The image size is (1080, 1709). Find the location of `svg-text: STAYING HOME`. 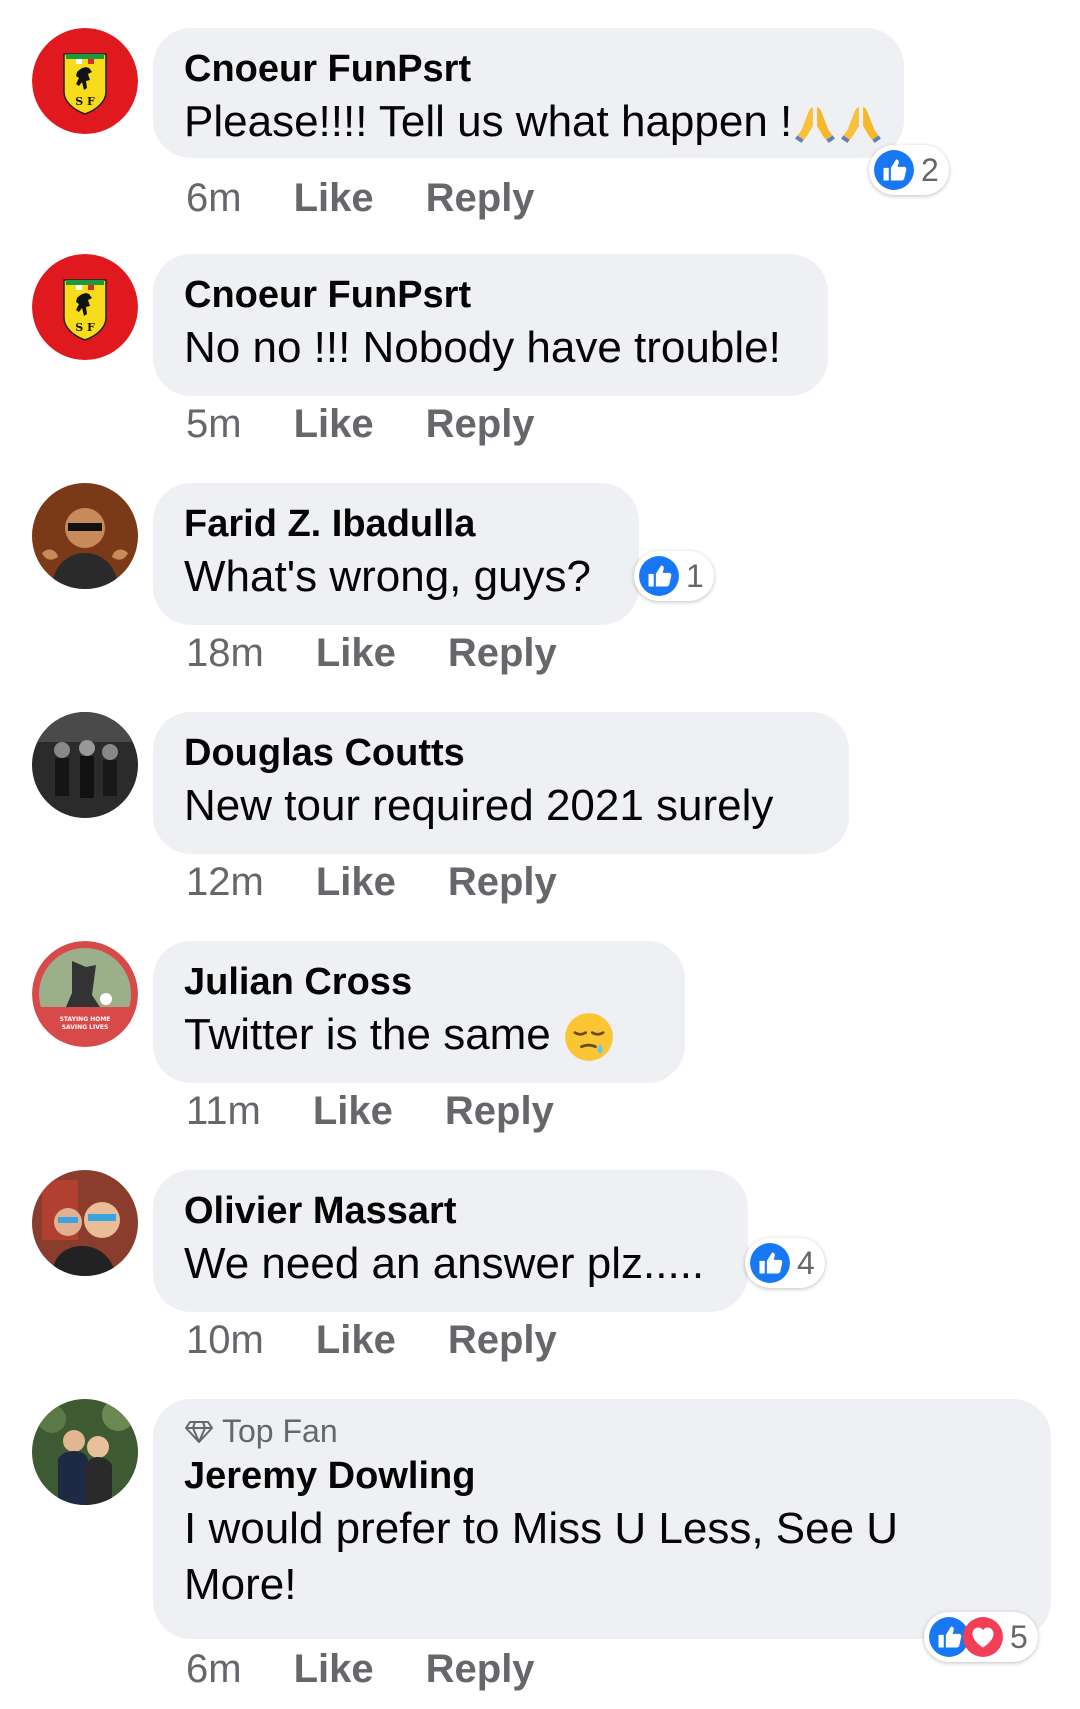

svg-text: STAYING HOME is located at coordinates (85, 1019).